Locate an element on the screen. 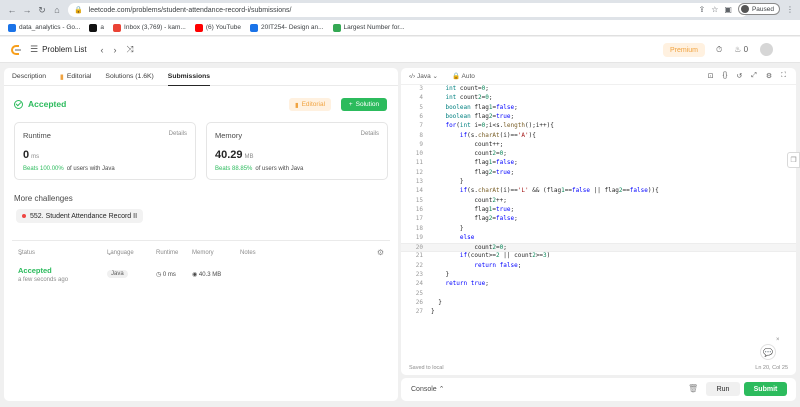 The height and width of the screenshot is (407, 800). code-line: 4 int count2=0; is located at coordinates (598, 98).